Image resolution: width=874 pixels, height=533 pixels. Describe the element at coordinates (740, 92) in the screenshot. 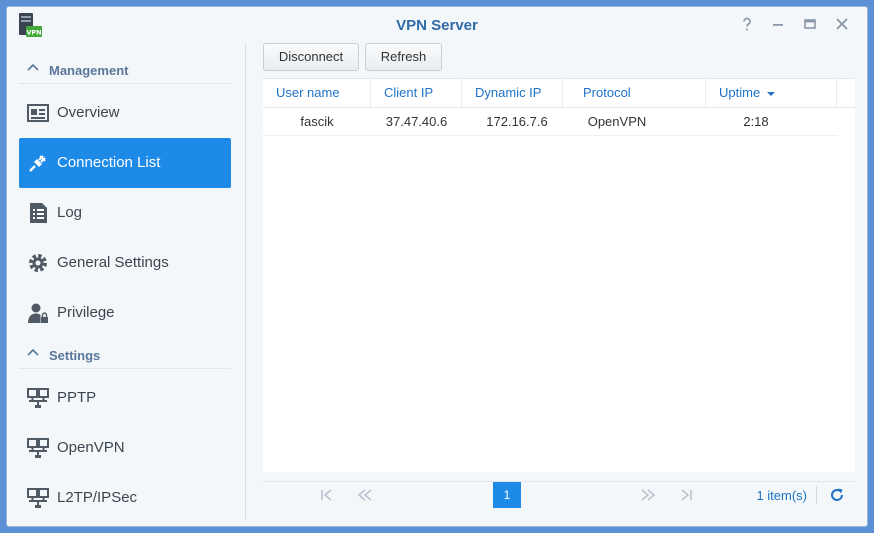

I see `column-header-uptime-label: Uptime` at that location.